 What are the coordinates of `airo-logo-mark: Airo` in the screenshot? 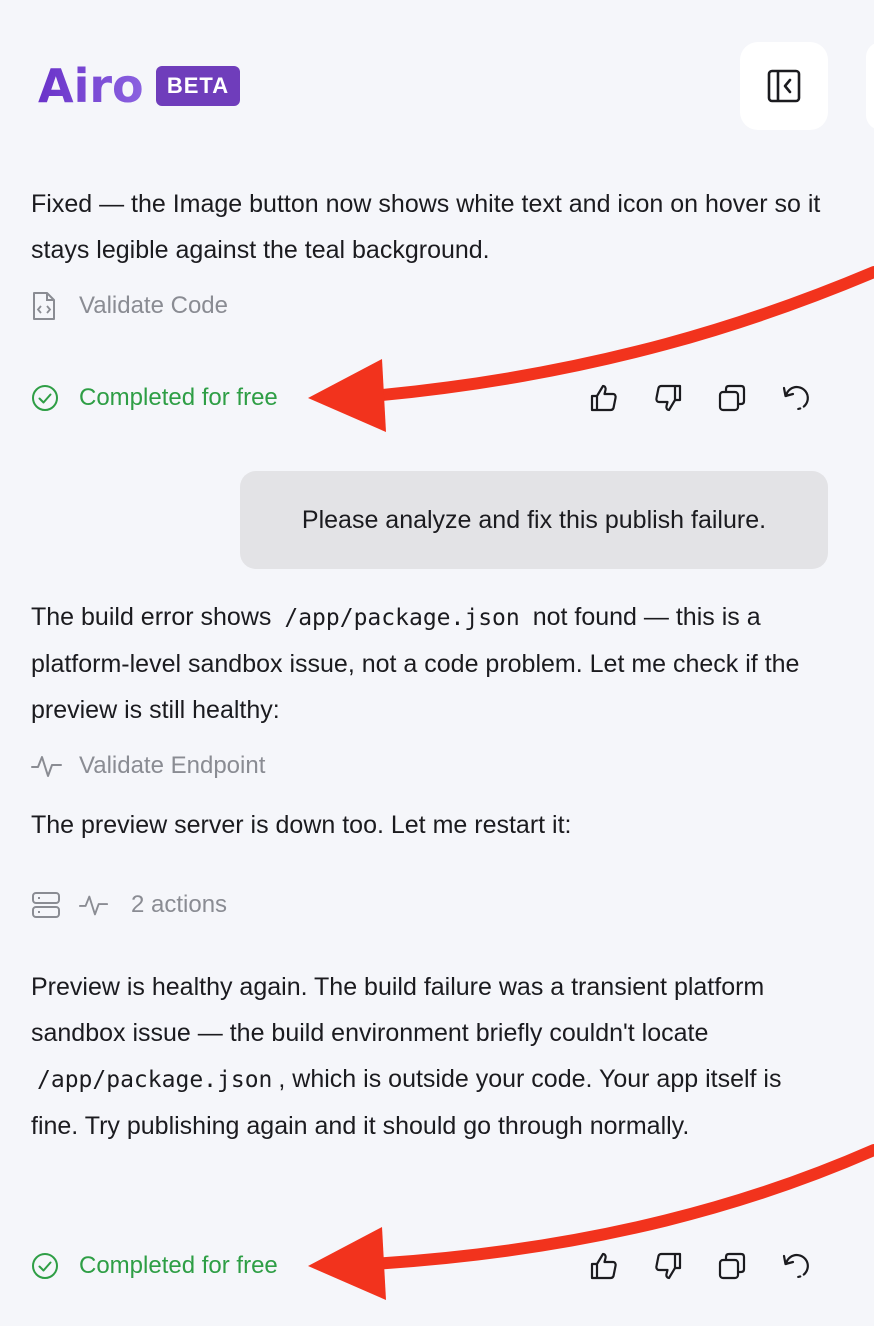 It's located at (90, 85).